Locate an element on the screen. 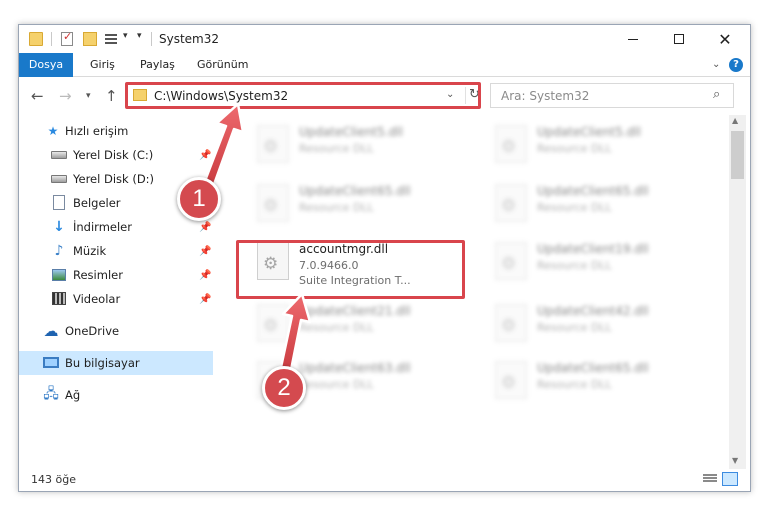 The height and width of the screenshot is (509, 769). sidebar-item-quick-access: ★ Hızlı erişim is located at coordinates (116, 131).